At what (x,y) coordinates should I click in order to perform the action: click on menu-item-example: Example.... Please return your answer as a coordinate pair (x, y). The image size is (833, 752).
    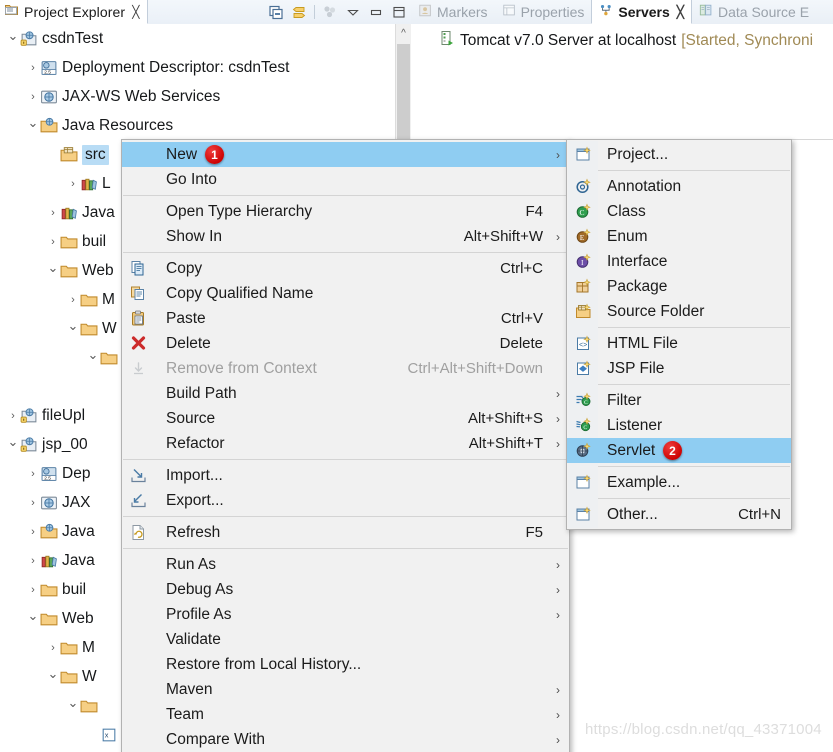
    Looking at the image, I should click on (679, 482).